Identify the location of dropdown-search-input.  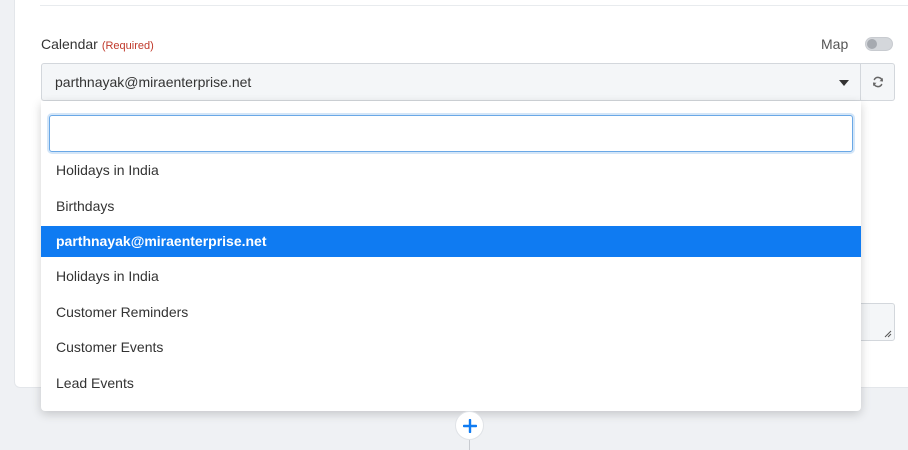
(451, 133).